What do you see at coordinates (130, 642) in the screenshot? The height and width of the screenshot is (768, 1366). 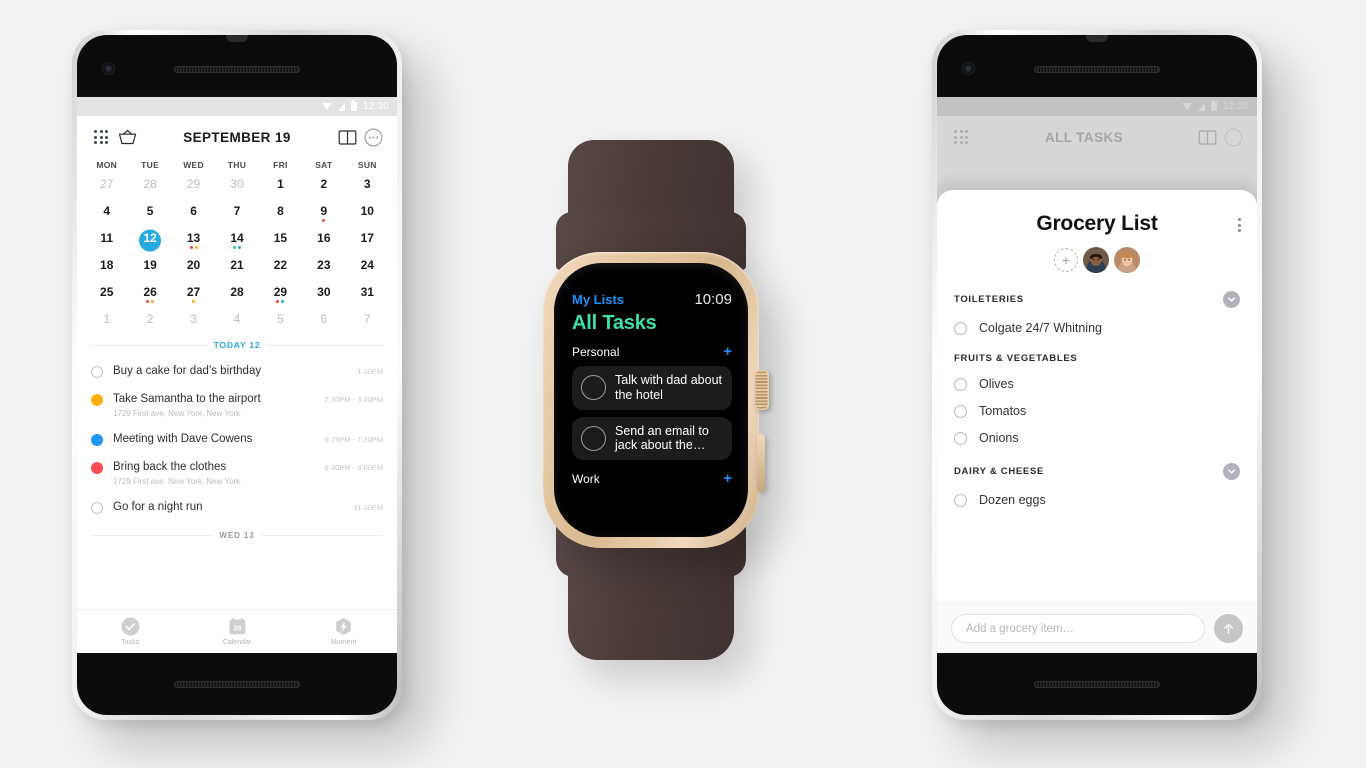 I see `tab-label: Tasks` at bounding box center [130, 642].